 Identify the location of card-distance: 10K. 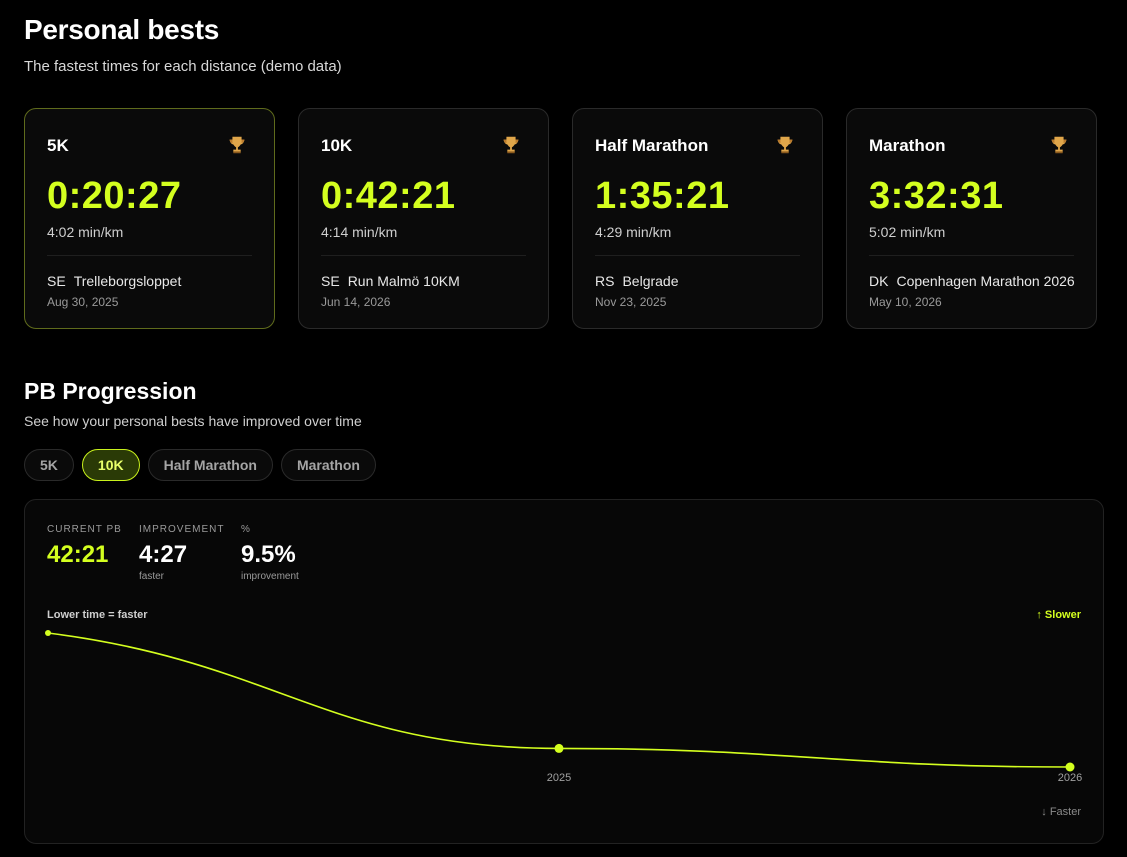
(337, 145).